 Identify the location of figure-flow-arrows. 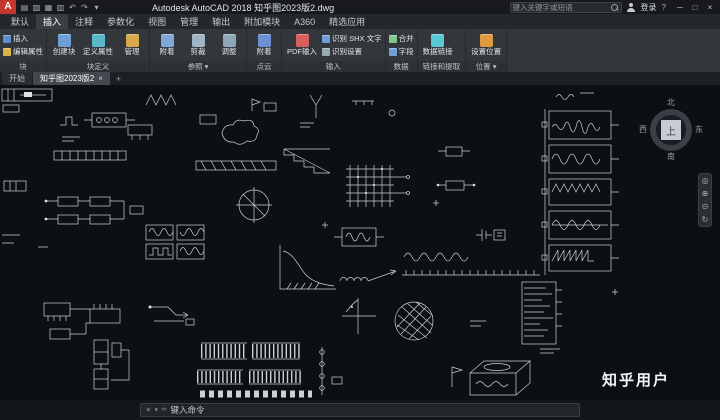
(171, 315).